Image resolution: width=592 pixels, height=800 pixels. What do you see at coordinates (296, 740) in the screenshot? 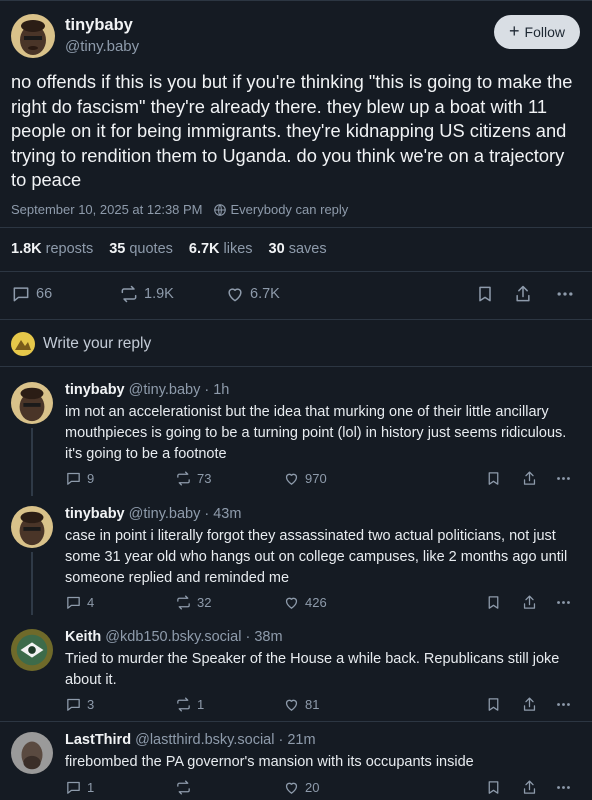
I see `reply-time: · 21m` at bounding box center [296, 740].